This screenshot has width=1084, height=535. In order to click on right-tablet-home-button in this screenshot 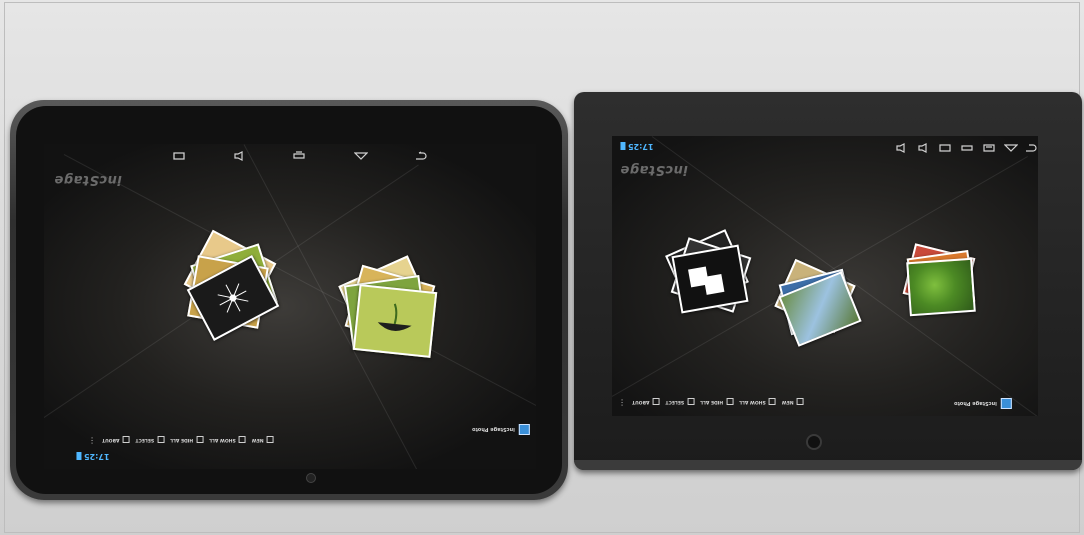, I will do `click(814, 442)`.